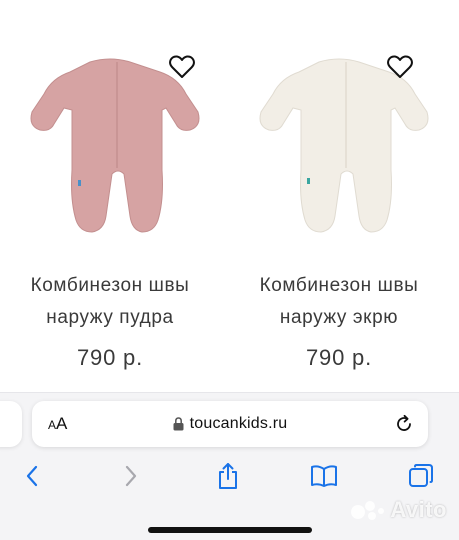 This screenshot has width=459, height=540. I want to click on previous-tab-peek, so click(11, 424).